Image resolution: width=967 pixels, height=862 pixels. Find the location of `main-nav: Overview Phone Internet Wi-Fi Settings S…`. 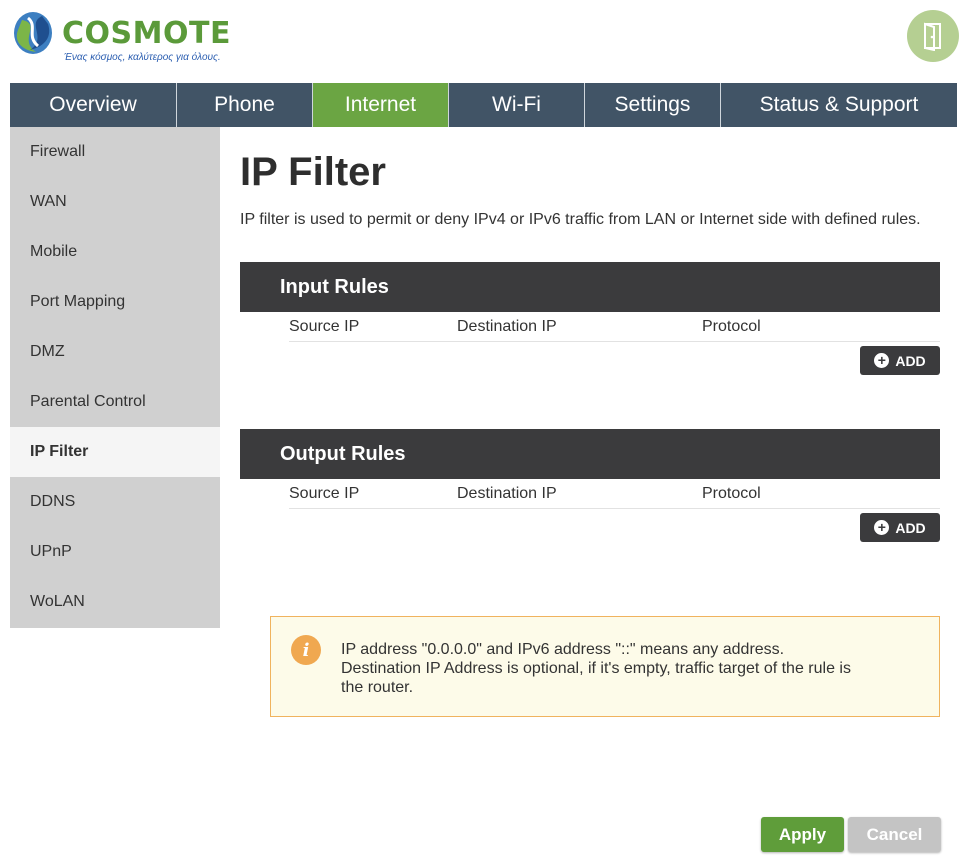

main-nav: Overview Phone Internet Wi-Fi Settings S… is located at coordinates (483, 105).